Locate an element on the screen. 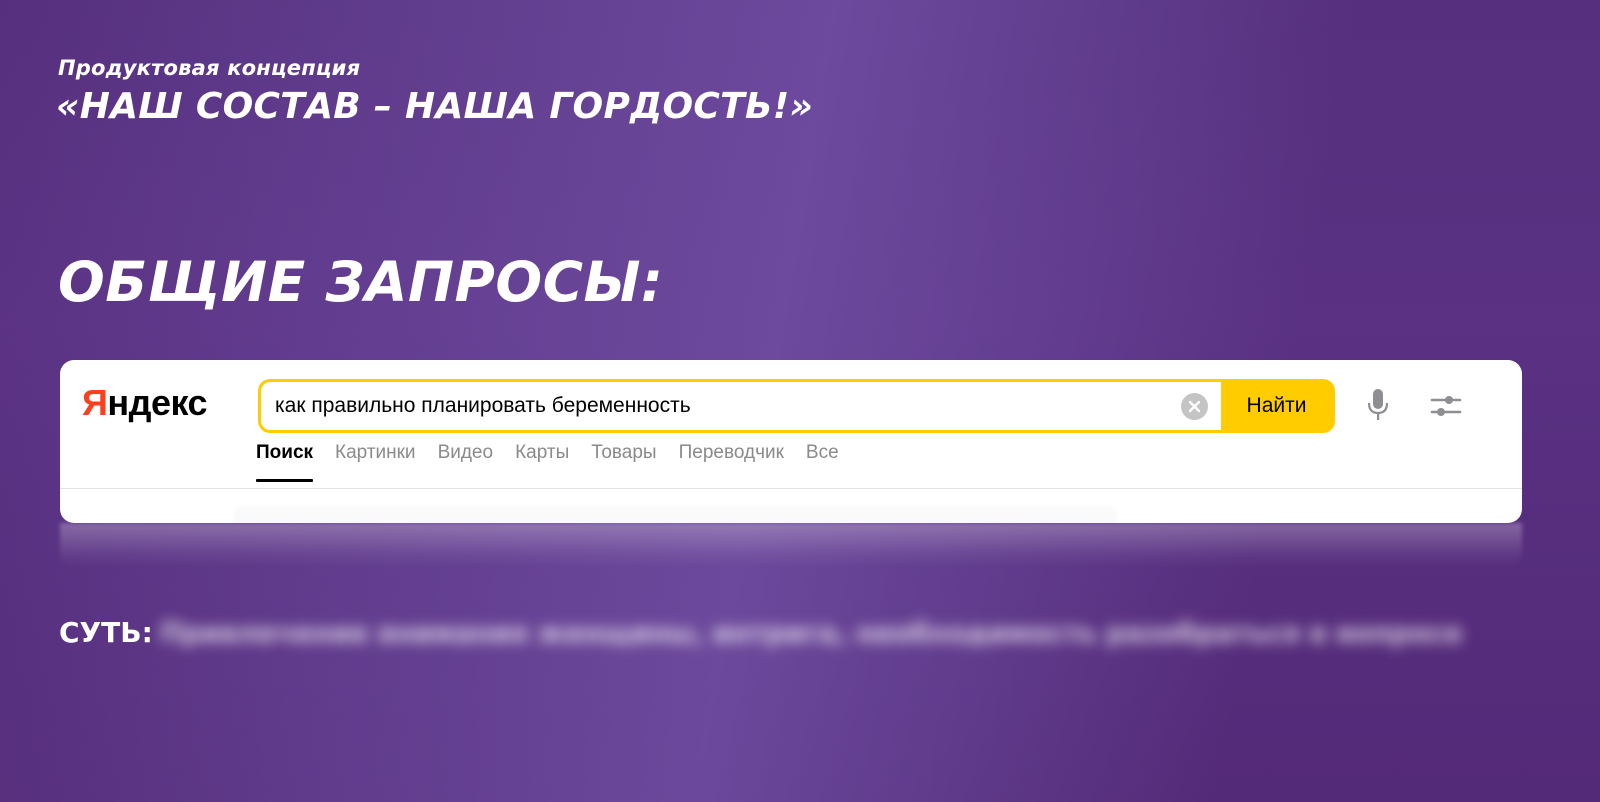  subtitle: Продуктовая концепция is located at coordinates (209, 68).